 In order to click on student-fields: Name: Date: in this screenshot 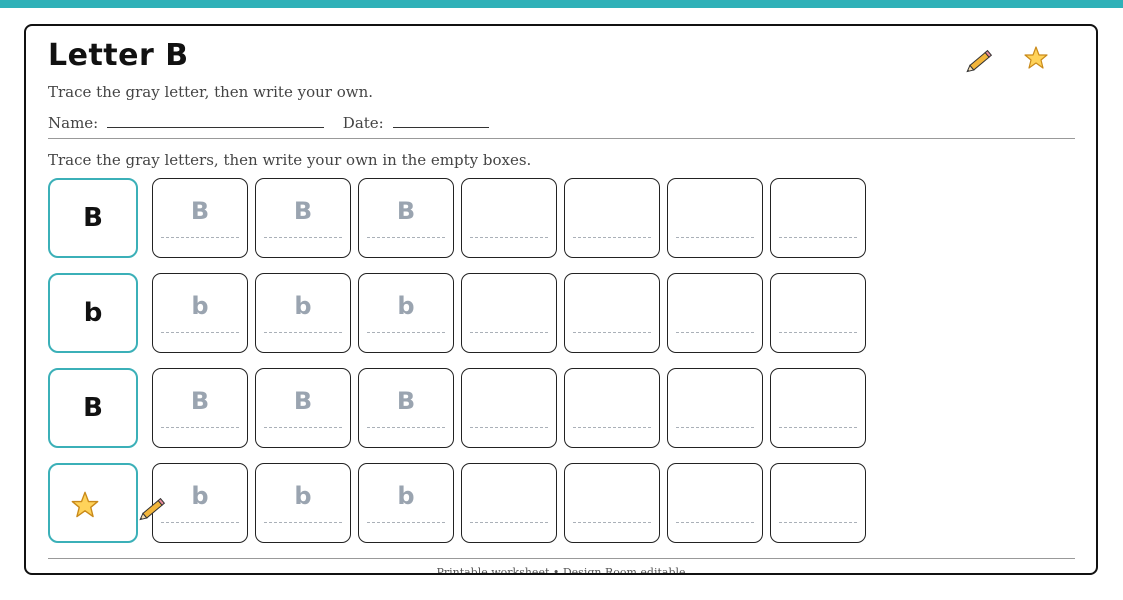, I will do `click(268, 122)`.